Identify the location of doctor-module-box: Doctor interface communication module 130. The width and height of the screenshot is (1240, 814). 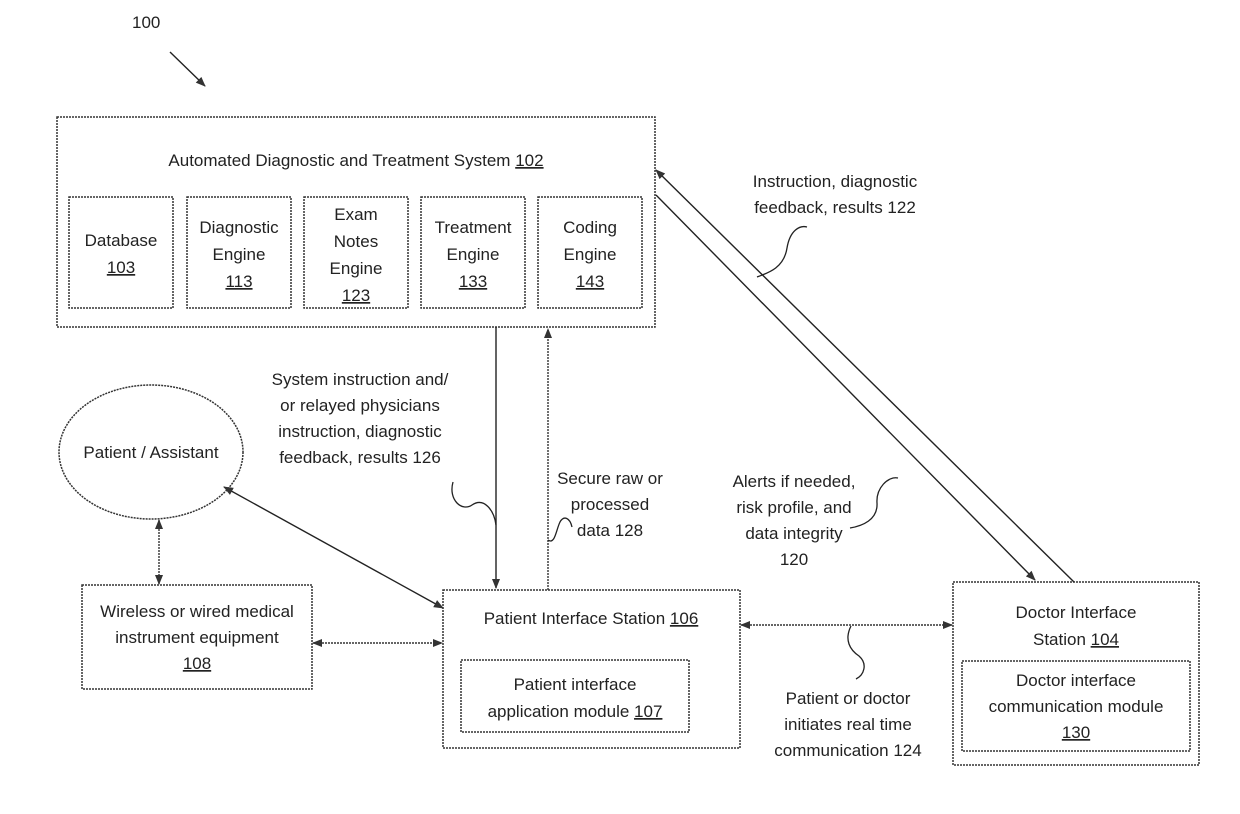
(1076, 706).